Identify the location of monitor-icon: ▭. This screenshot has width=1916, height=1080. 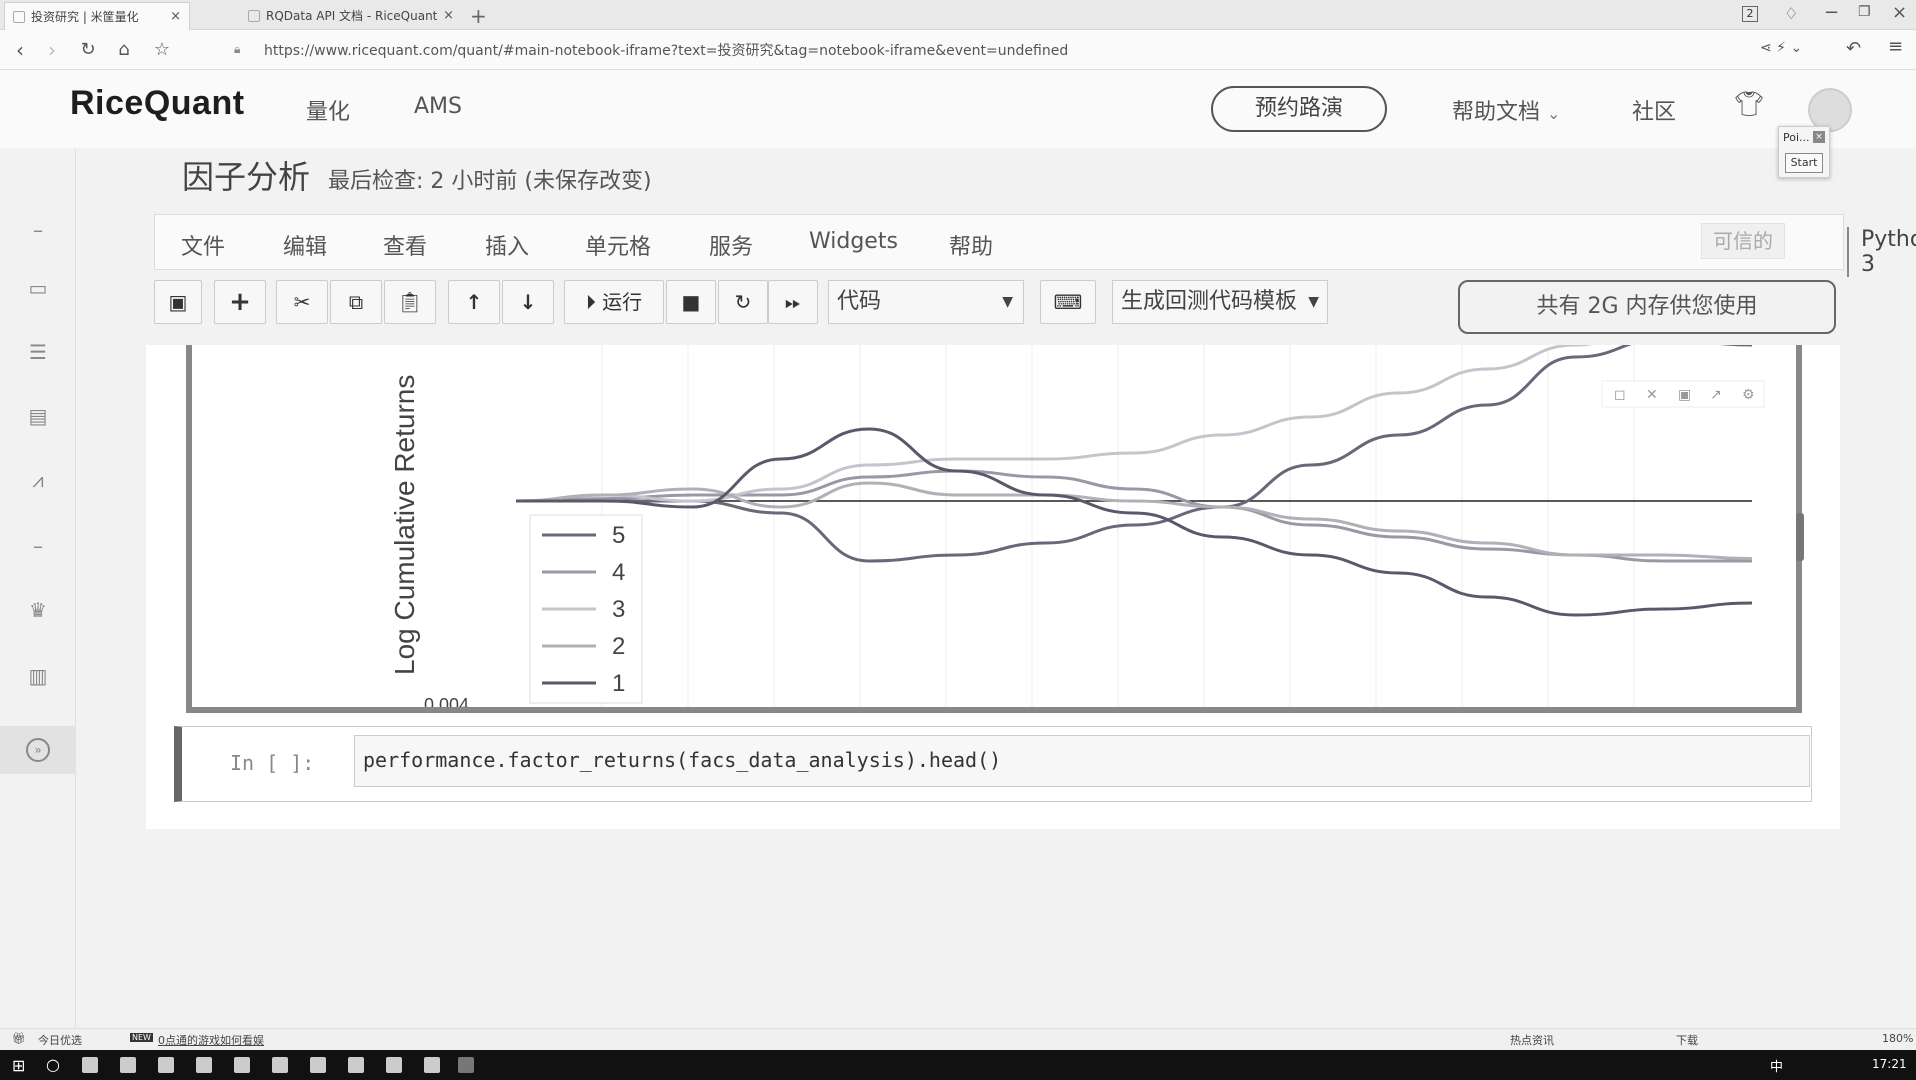
(38, 288).